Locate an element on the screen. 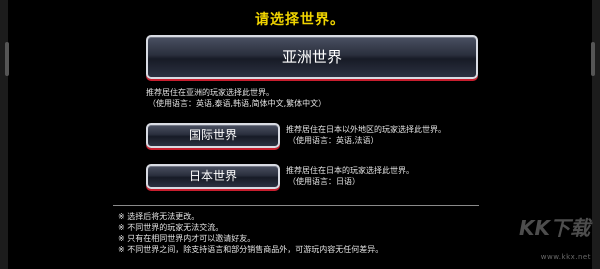 This screenshot has height=269, width=600. international-world-button-label: 国际世界 is located at coordinates (212, 135).